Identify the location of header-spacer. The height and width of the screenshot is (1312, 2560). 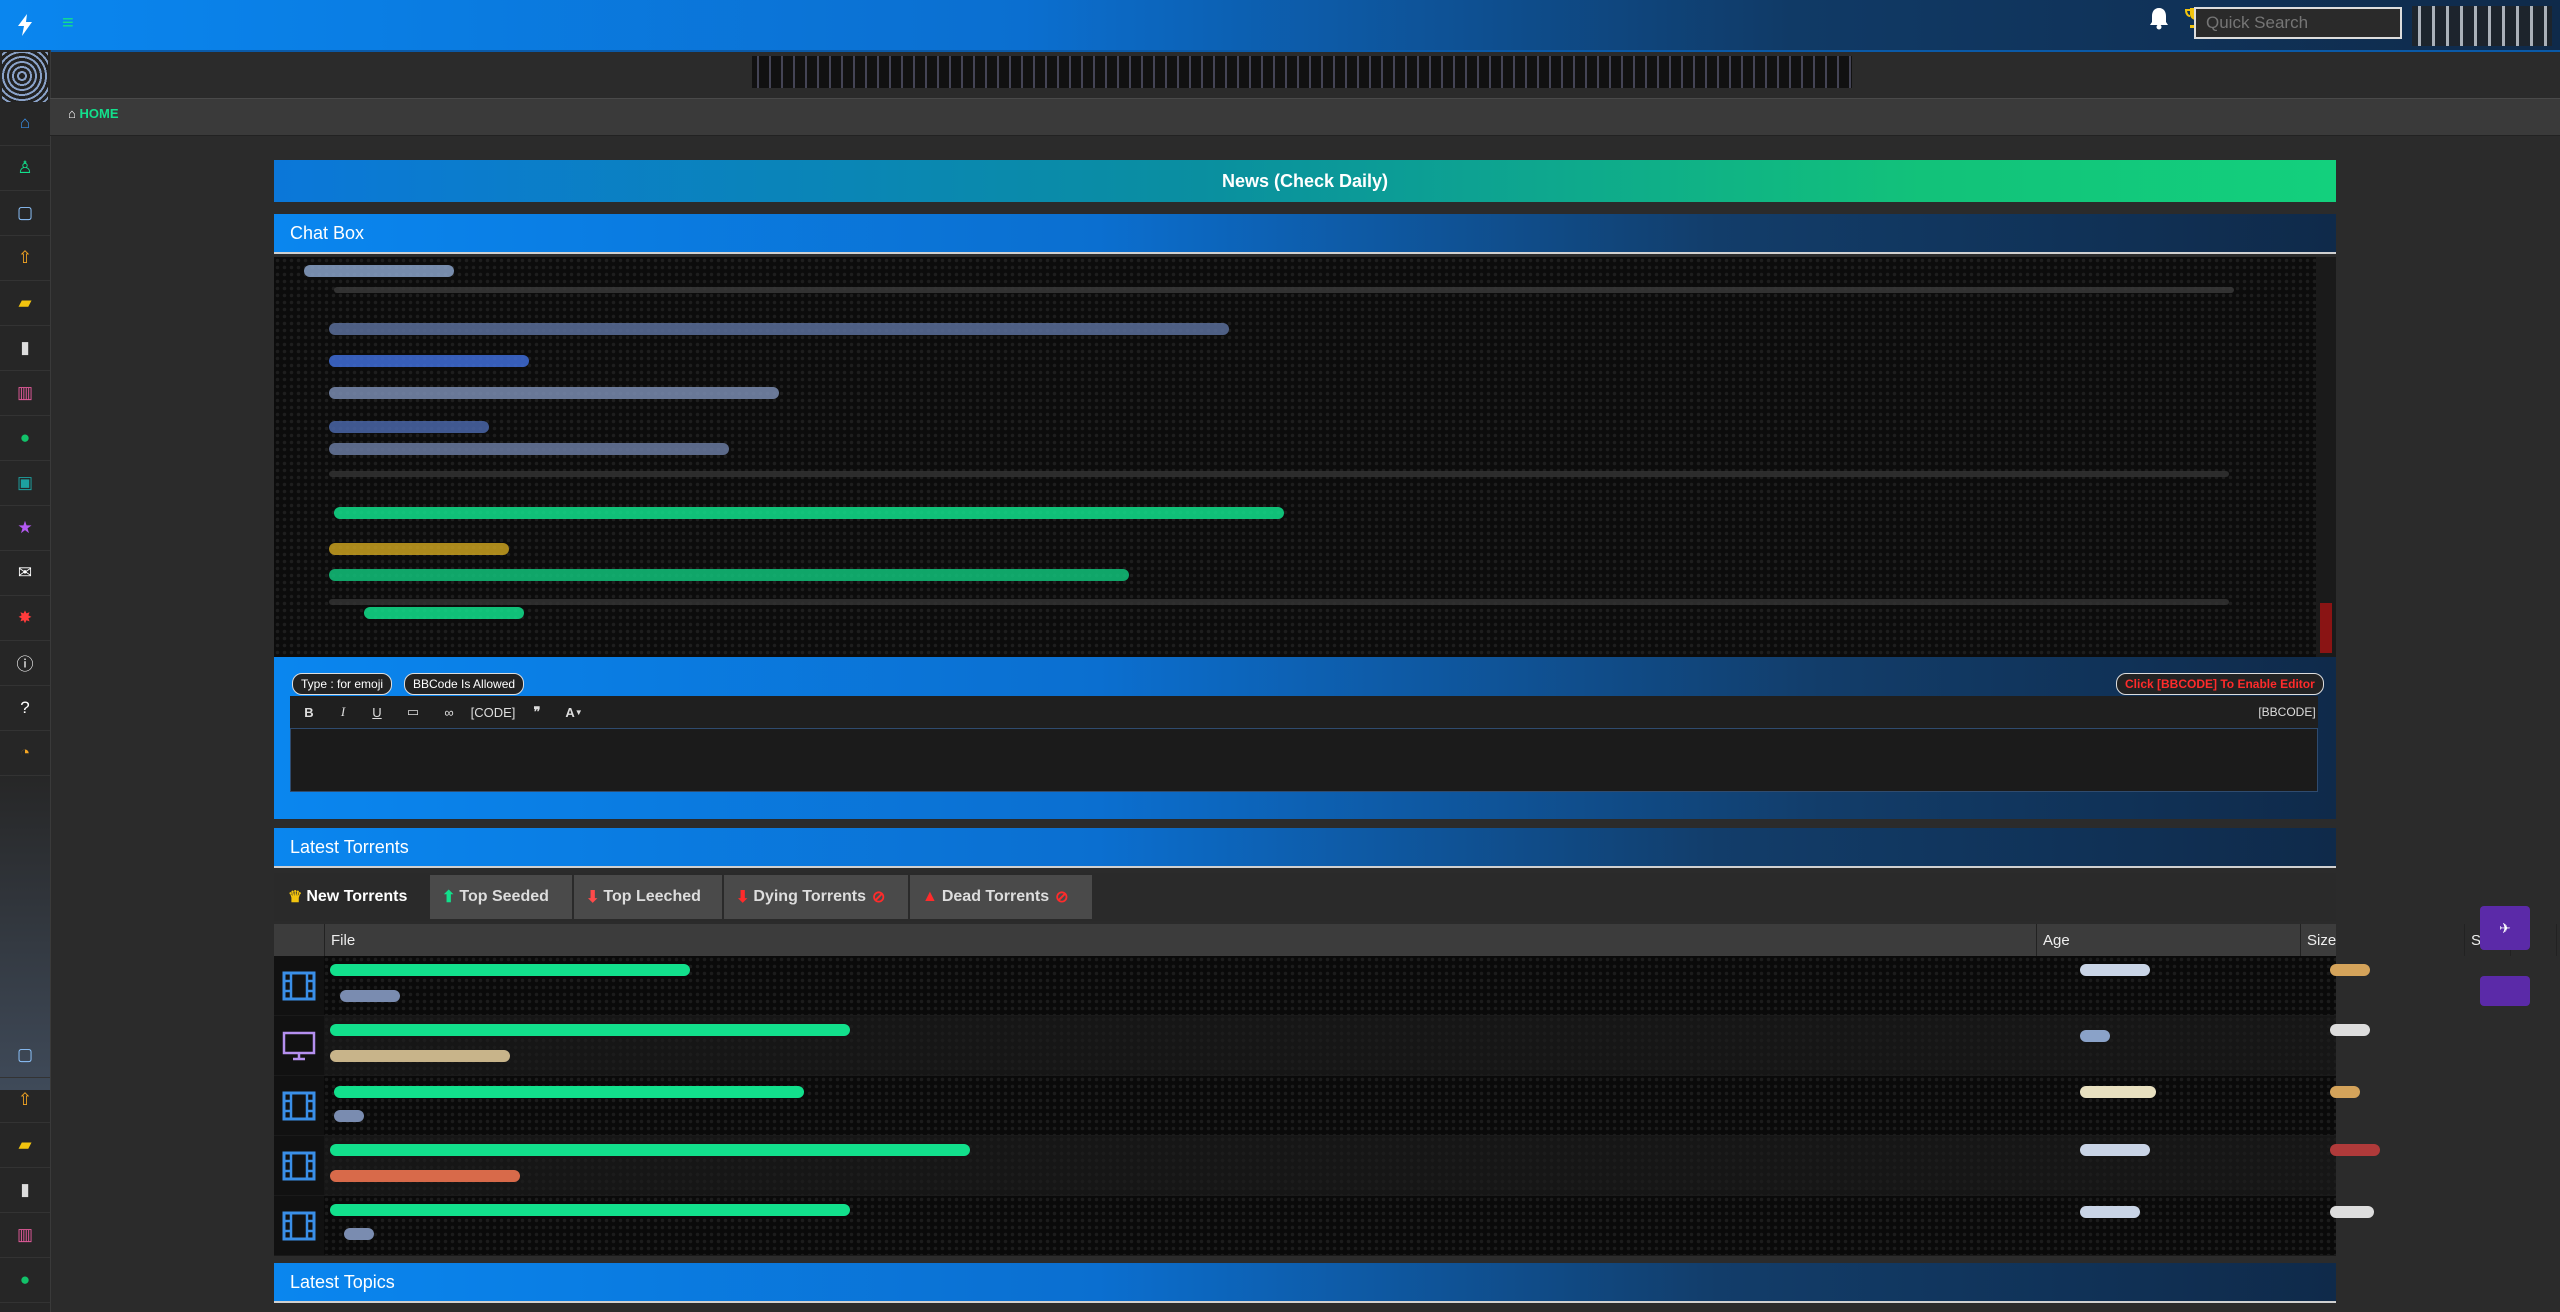
(299, 940).